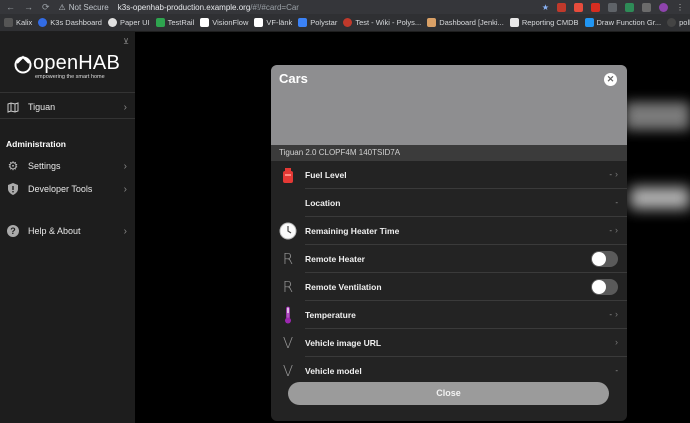 This screenshot has width=690, height=423. What do you see at coordinates (680, 7) in the screenshot?
I see `menu-icon: ⋮` at bounding box center [680, 7].